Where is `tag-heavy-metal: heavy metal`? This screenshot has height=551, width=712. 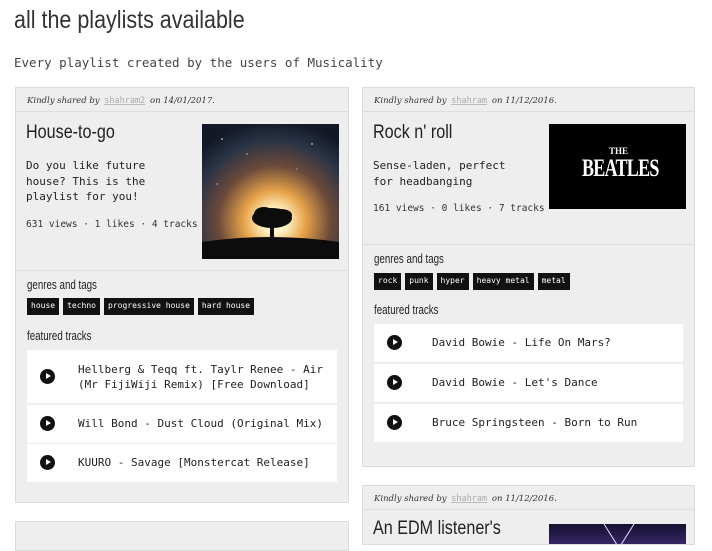 tag-heavy-metal: heavy metal is located at coordinates (503, 281).